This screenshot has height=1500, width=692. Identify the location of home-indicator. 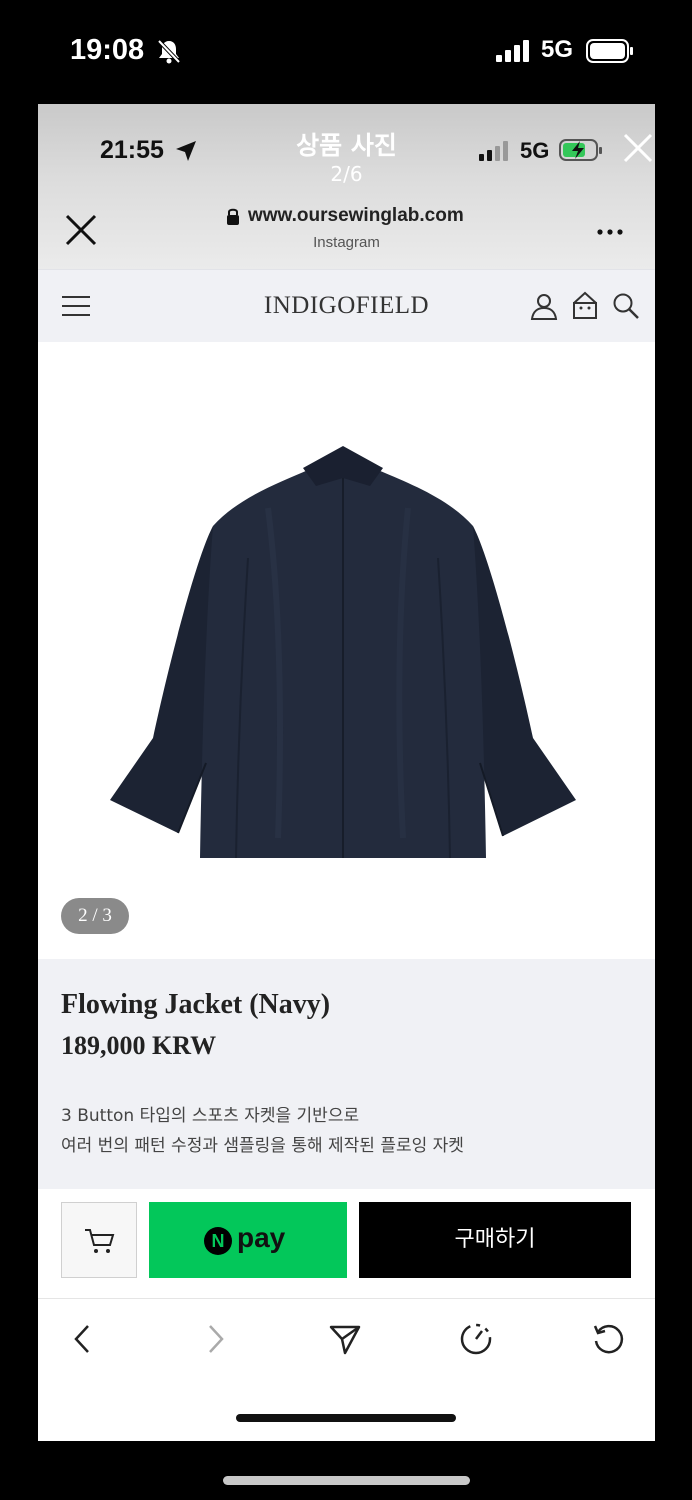
(346, 1418).